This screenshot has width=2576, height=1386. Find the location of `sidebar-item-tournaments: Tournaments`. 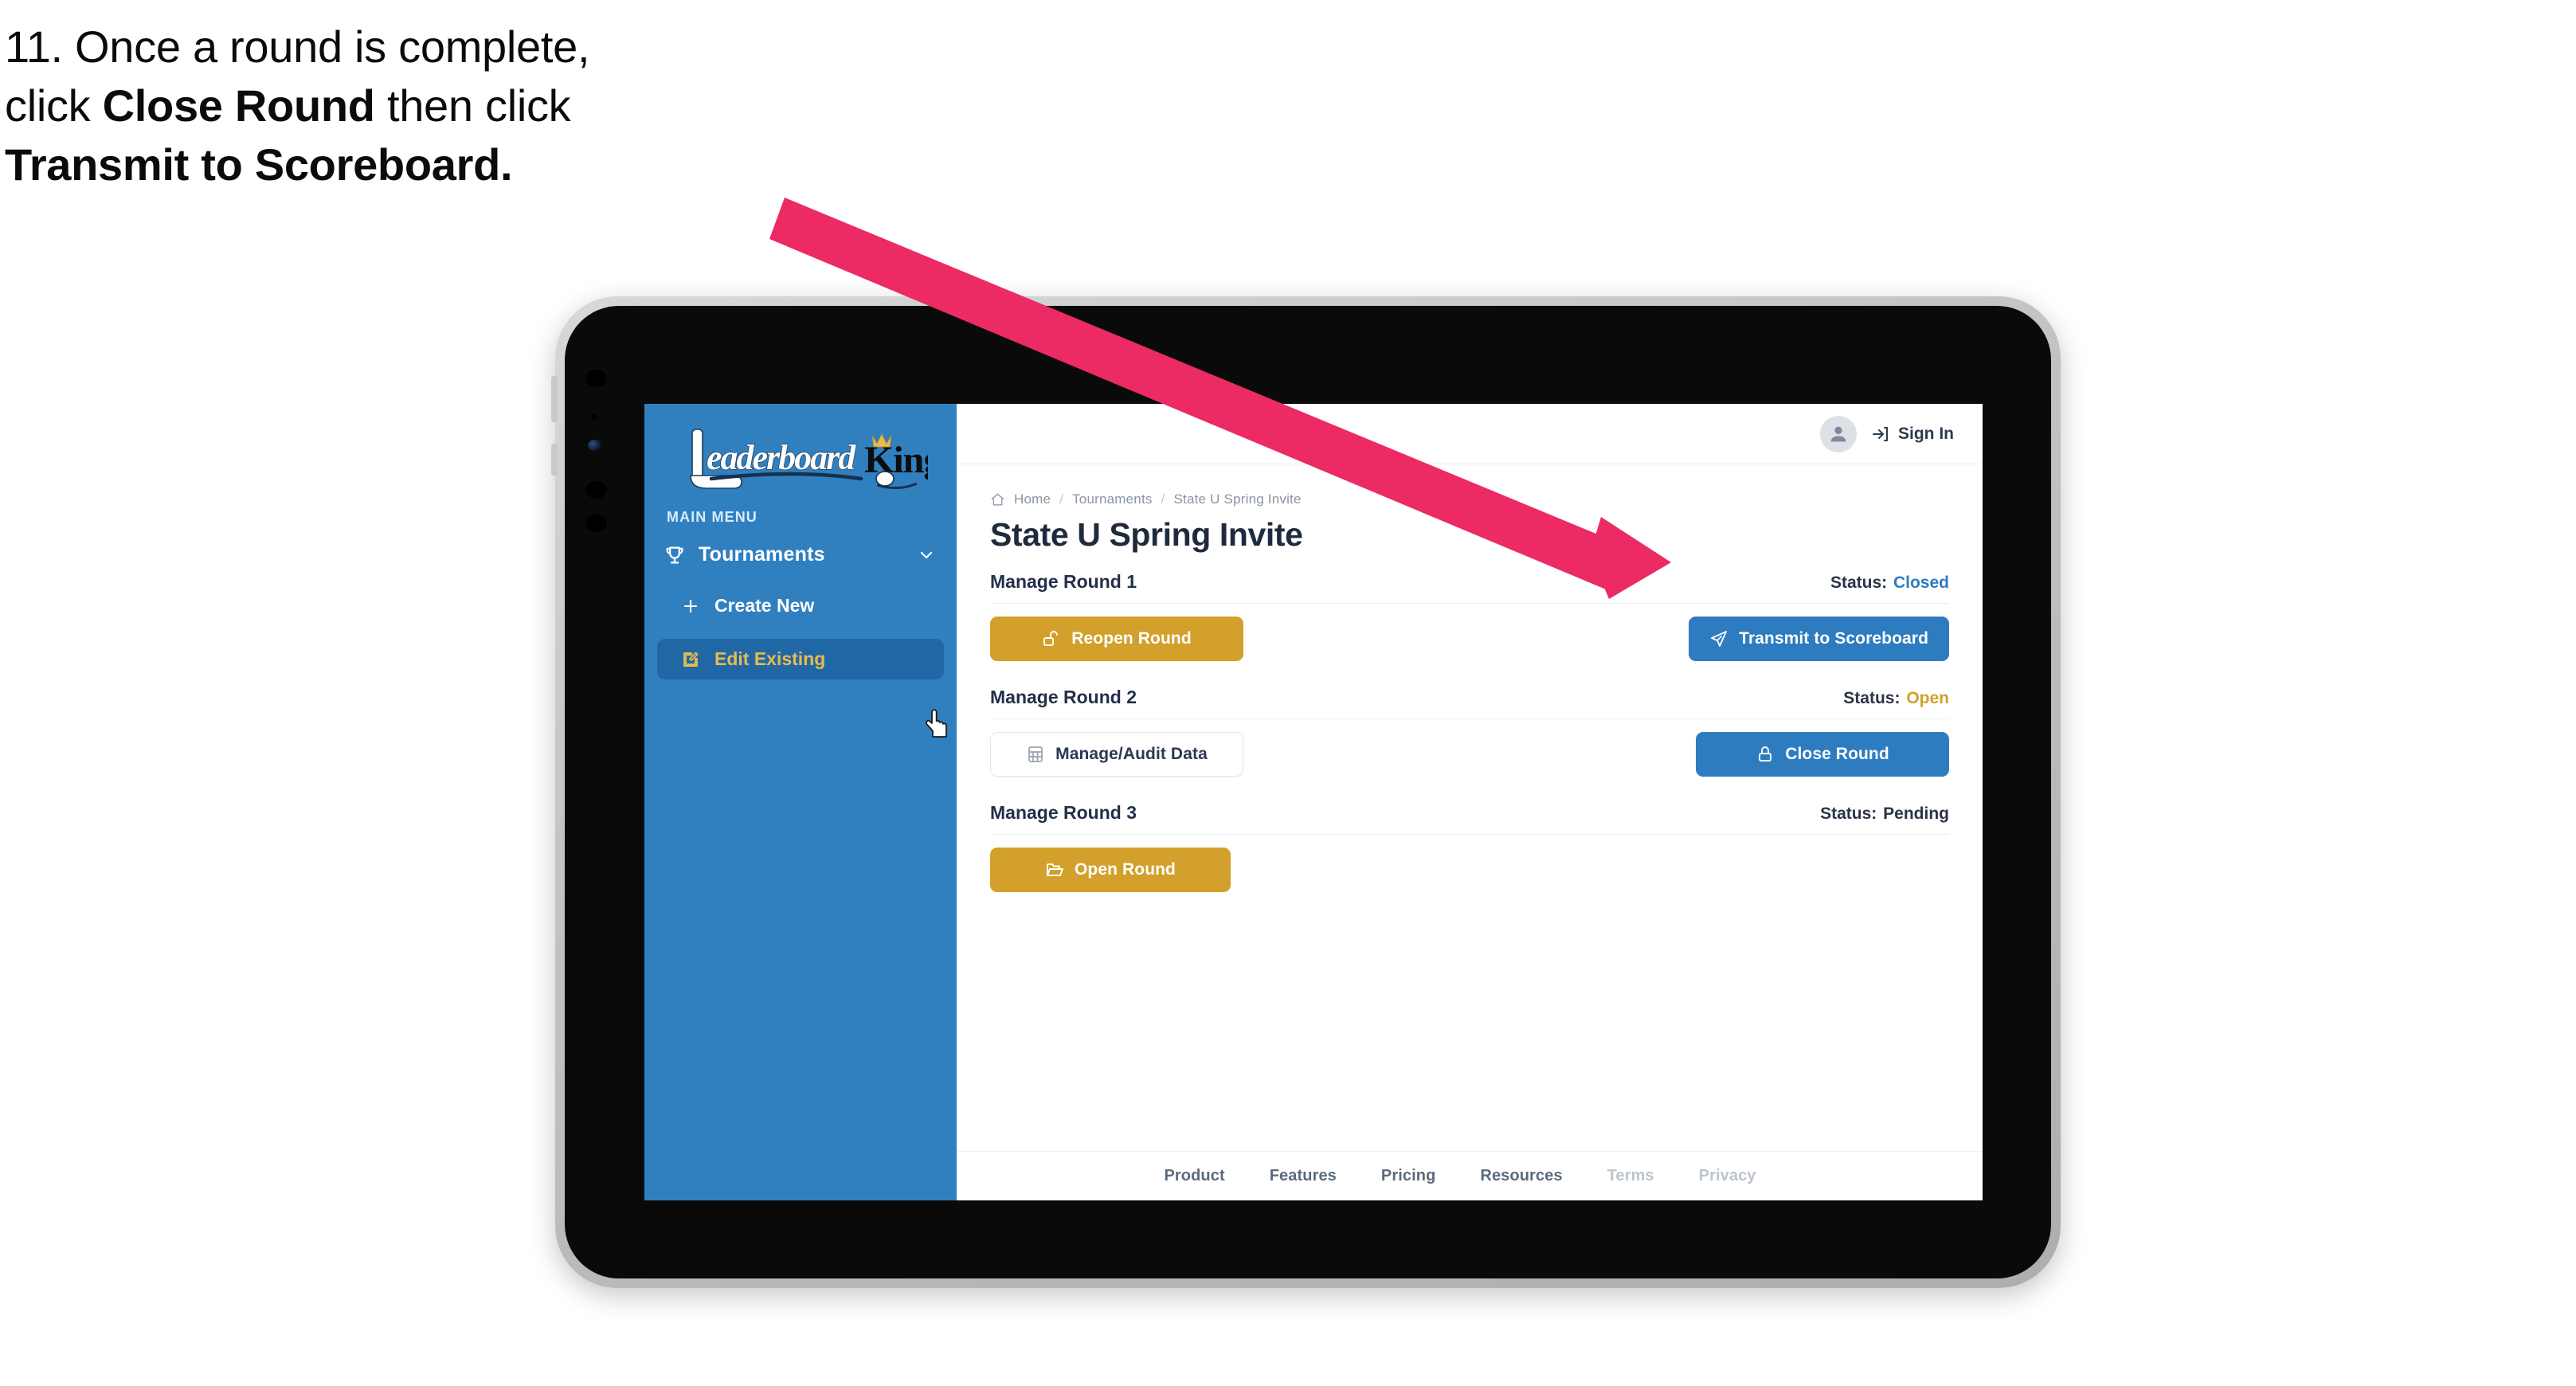

sidebar-item-tournaments: Tournaments is located at coordinates (810, 554).